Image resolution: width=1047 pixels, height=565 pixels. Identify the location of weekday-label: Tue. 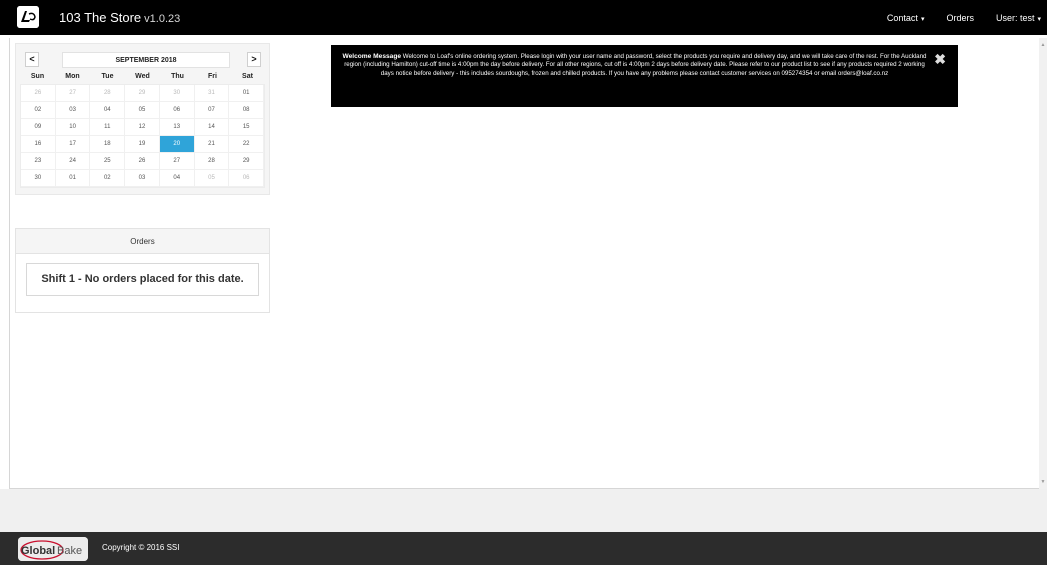
(107, 76).